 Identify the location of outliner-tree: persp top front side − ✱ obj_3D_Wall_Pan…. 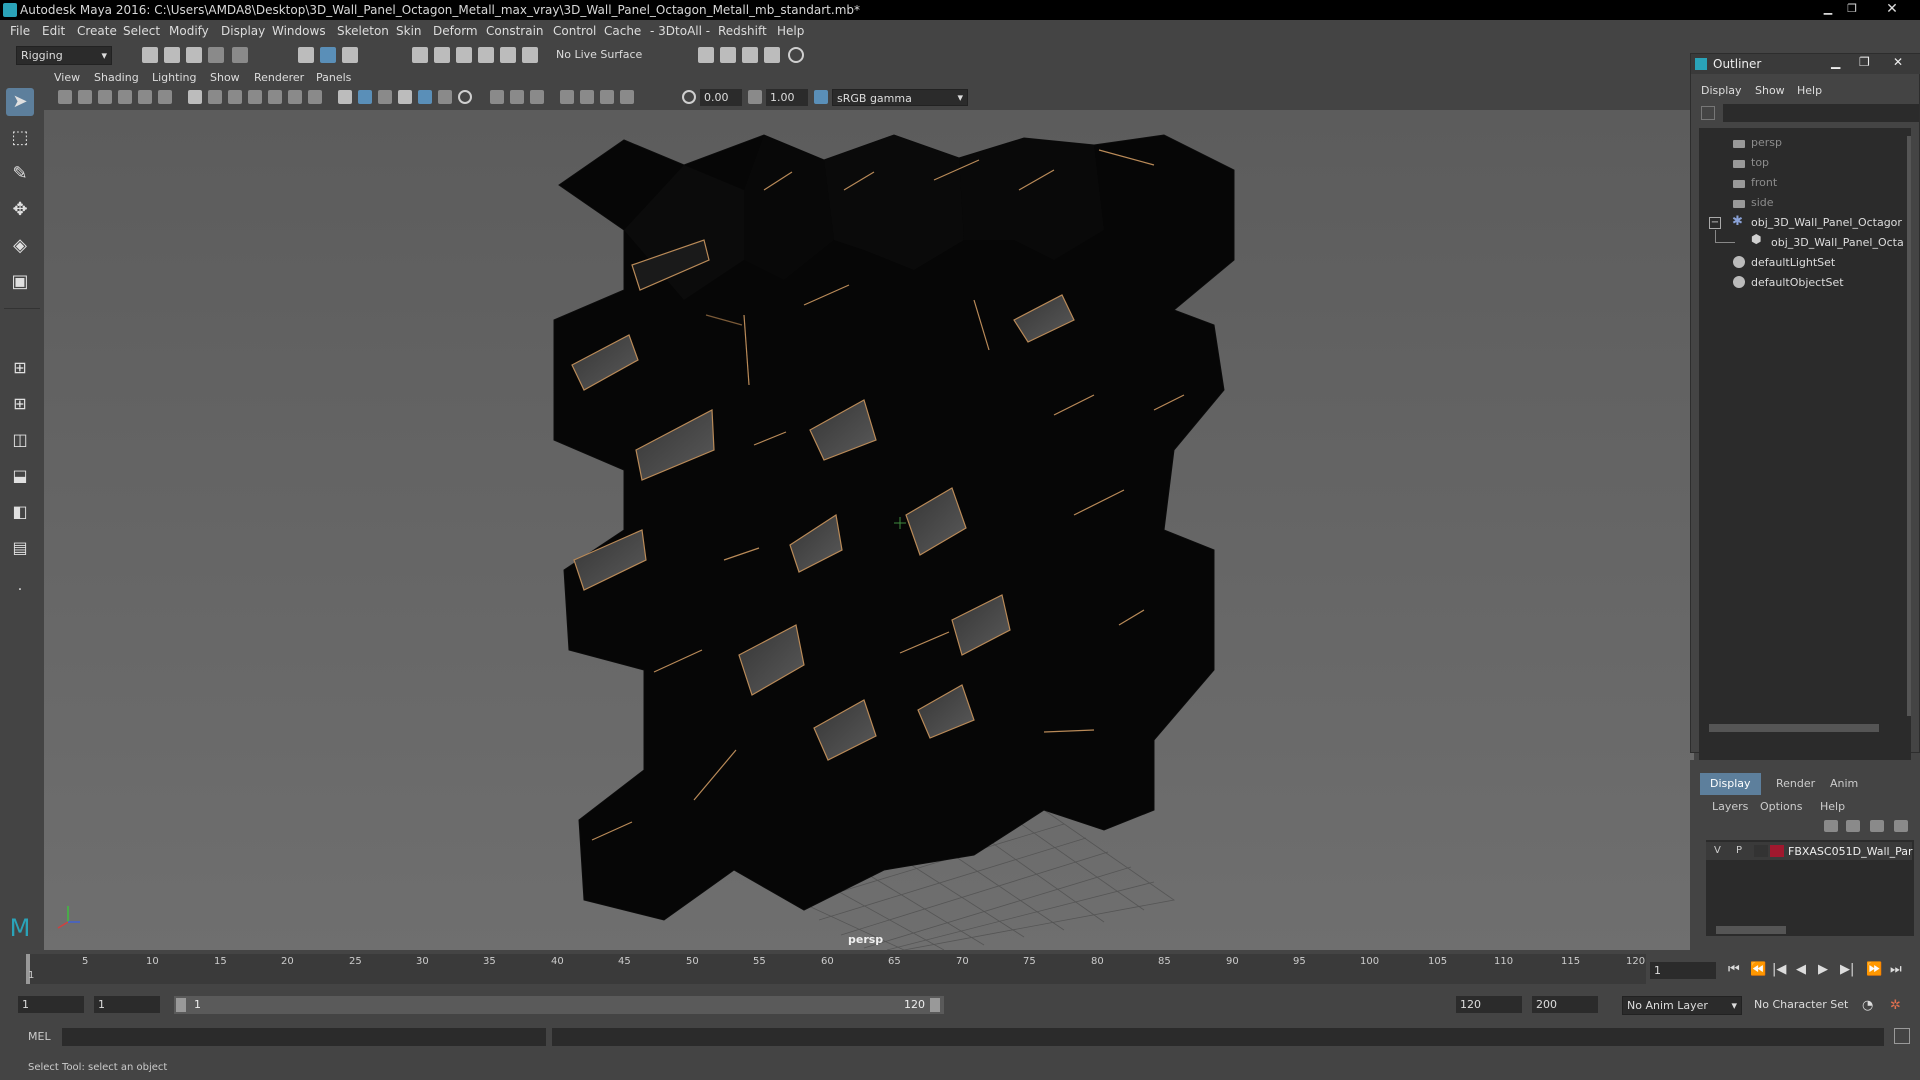
(1805, 454).